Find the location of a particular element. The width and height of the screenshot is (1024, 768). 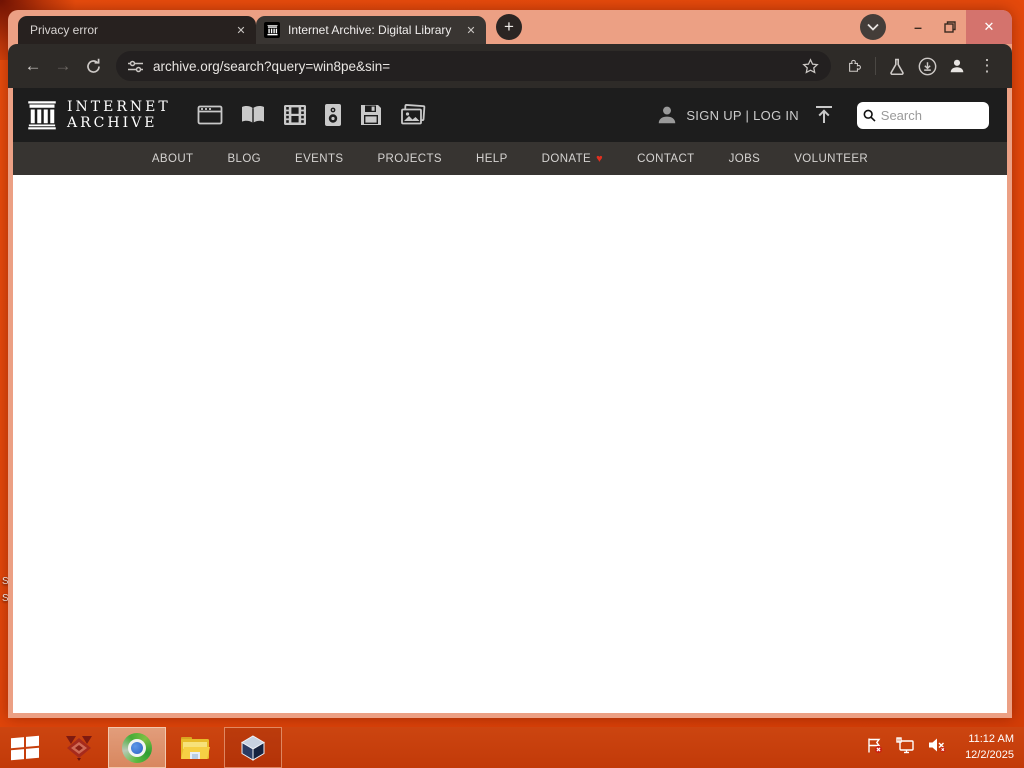

virtualbox-icon is located at coordinates (253, 747).